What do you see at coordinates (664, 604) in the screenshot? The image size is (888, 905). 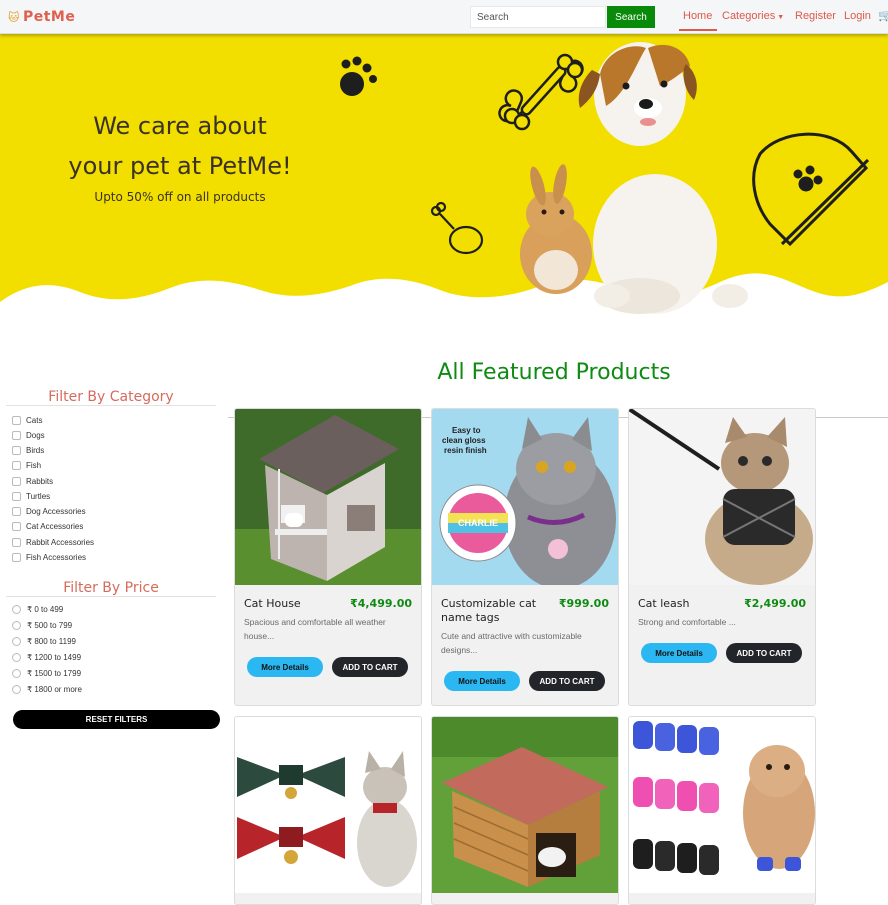 I see `product-name: Cat leash` at bounding box center [664, 604].